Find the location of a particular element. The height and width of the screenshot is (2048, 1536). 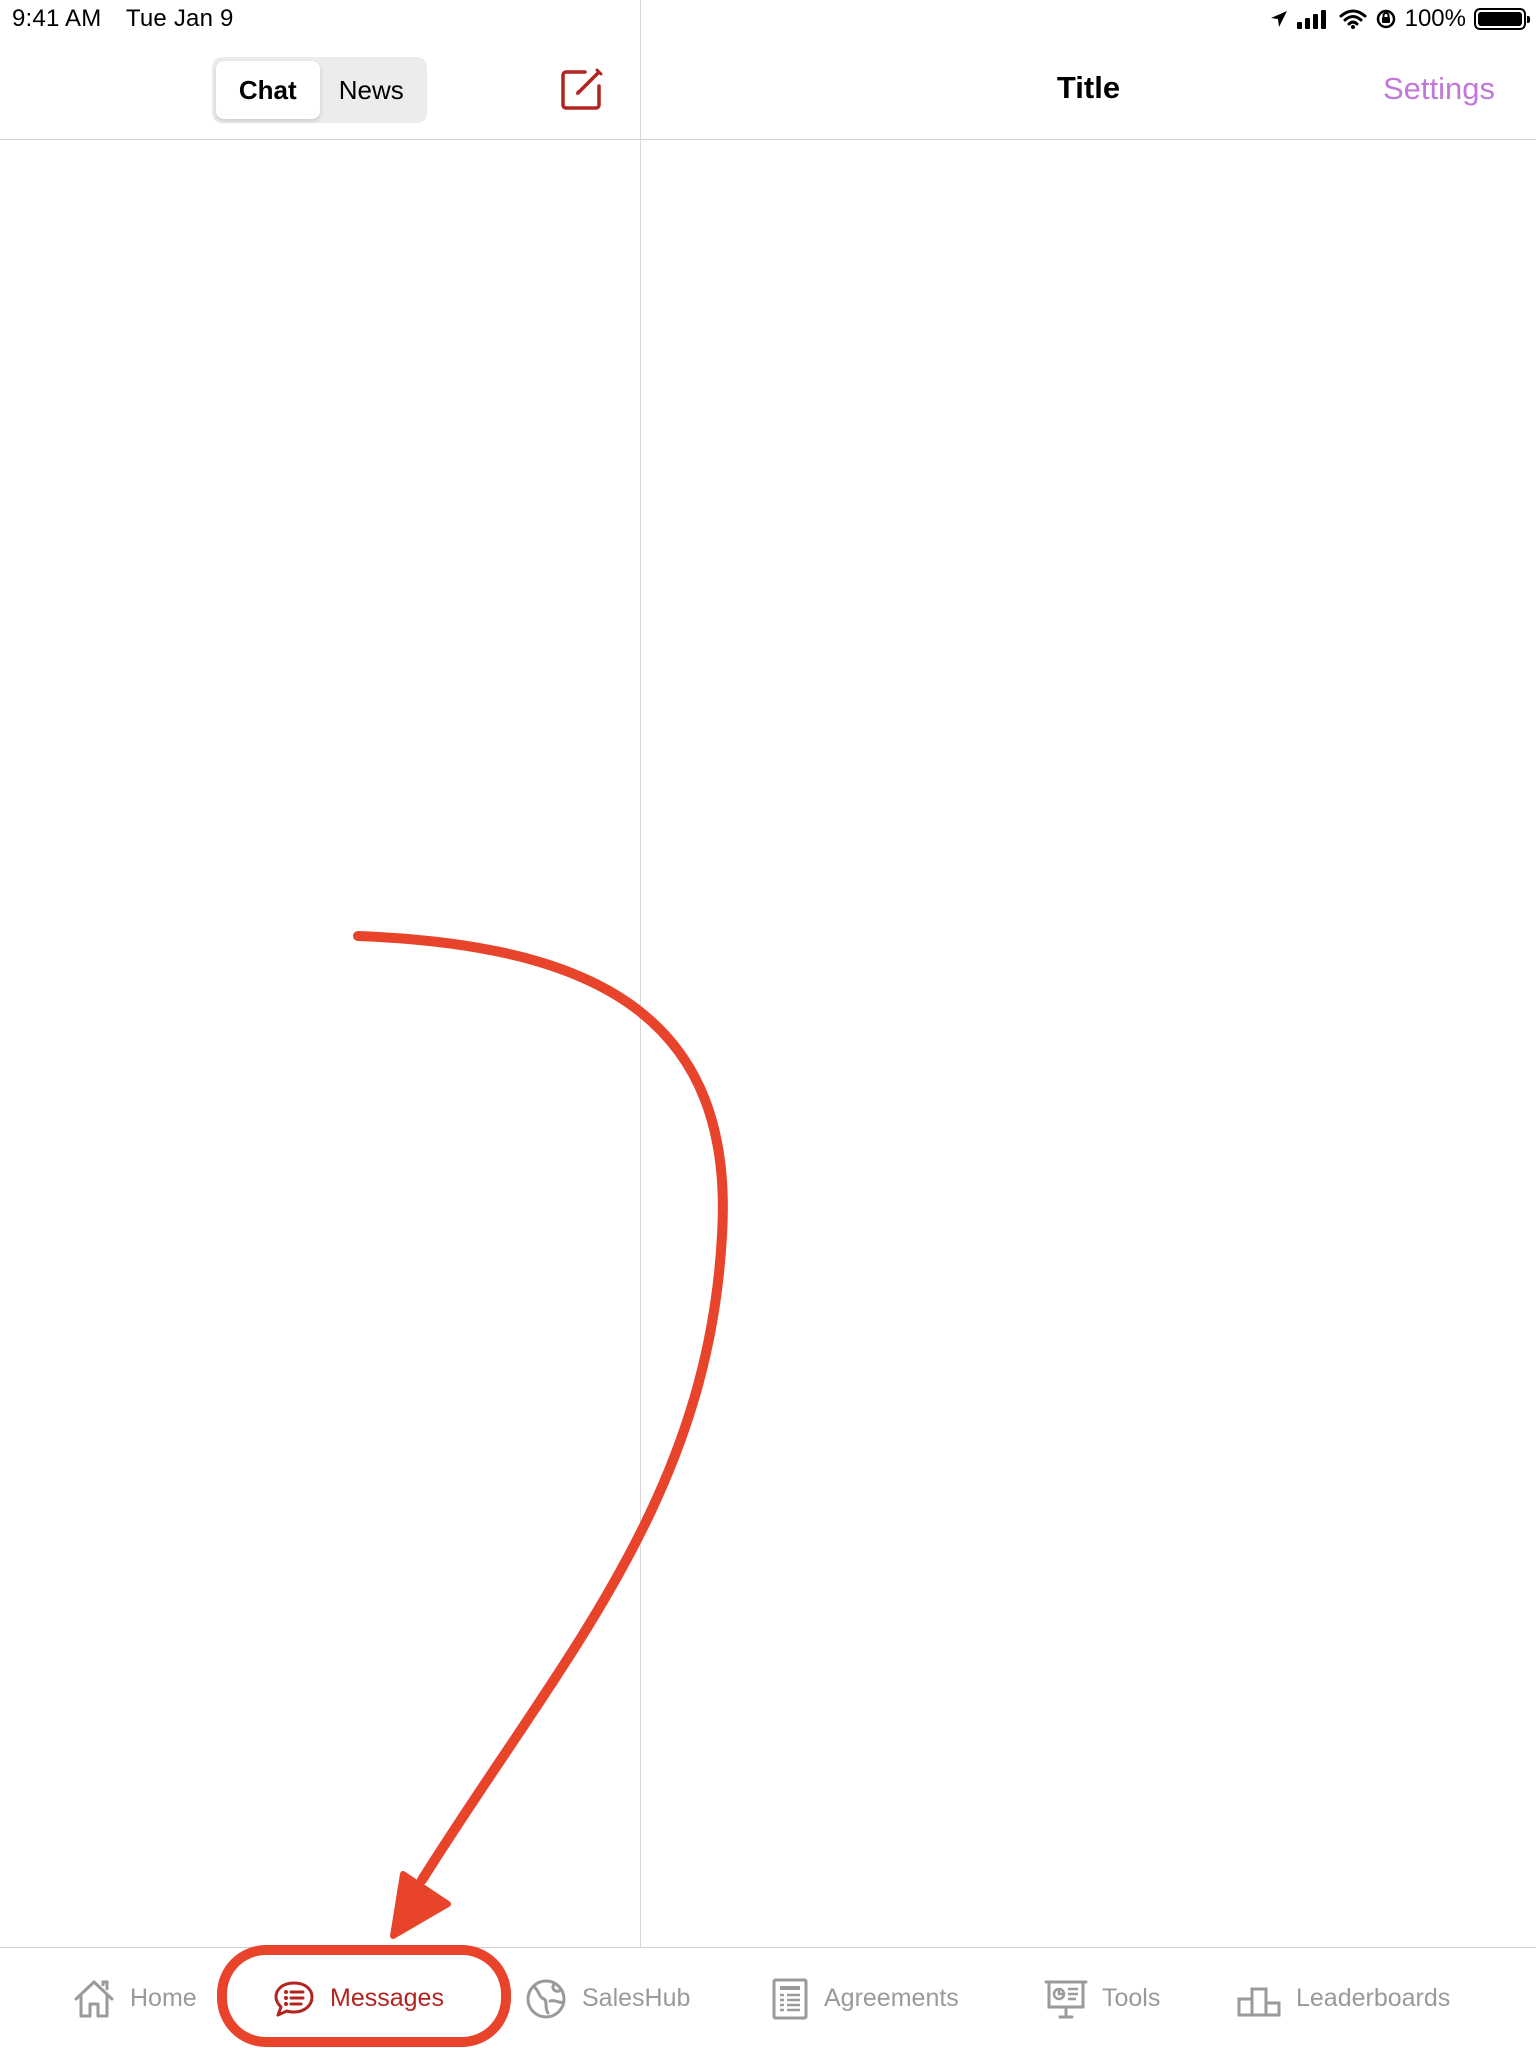

battery-percent: 100% is located at coordinates (1435, 18).